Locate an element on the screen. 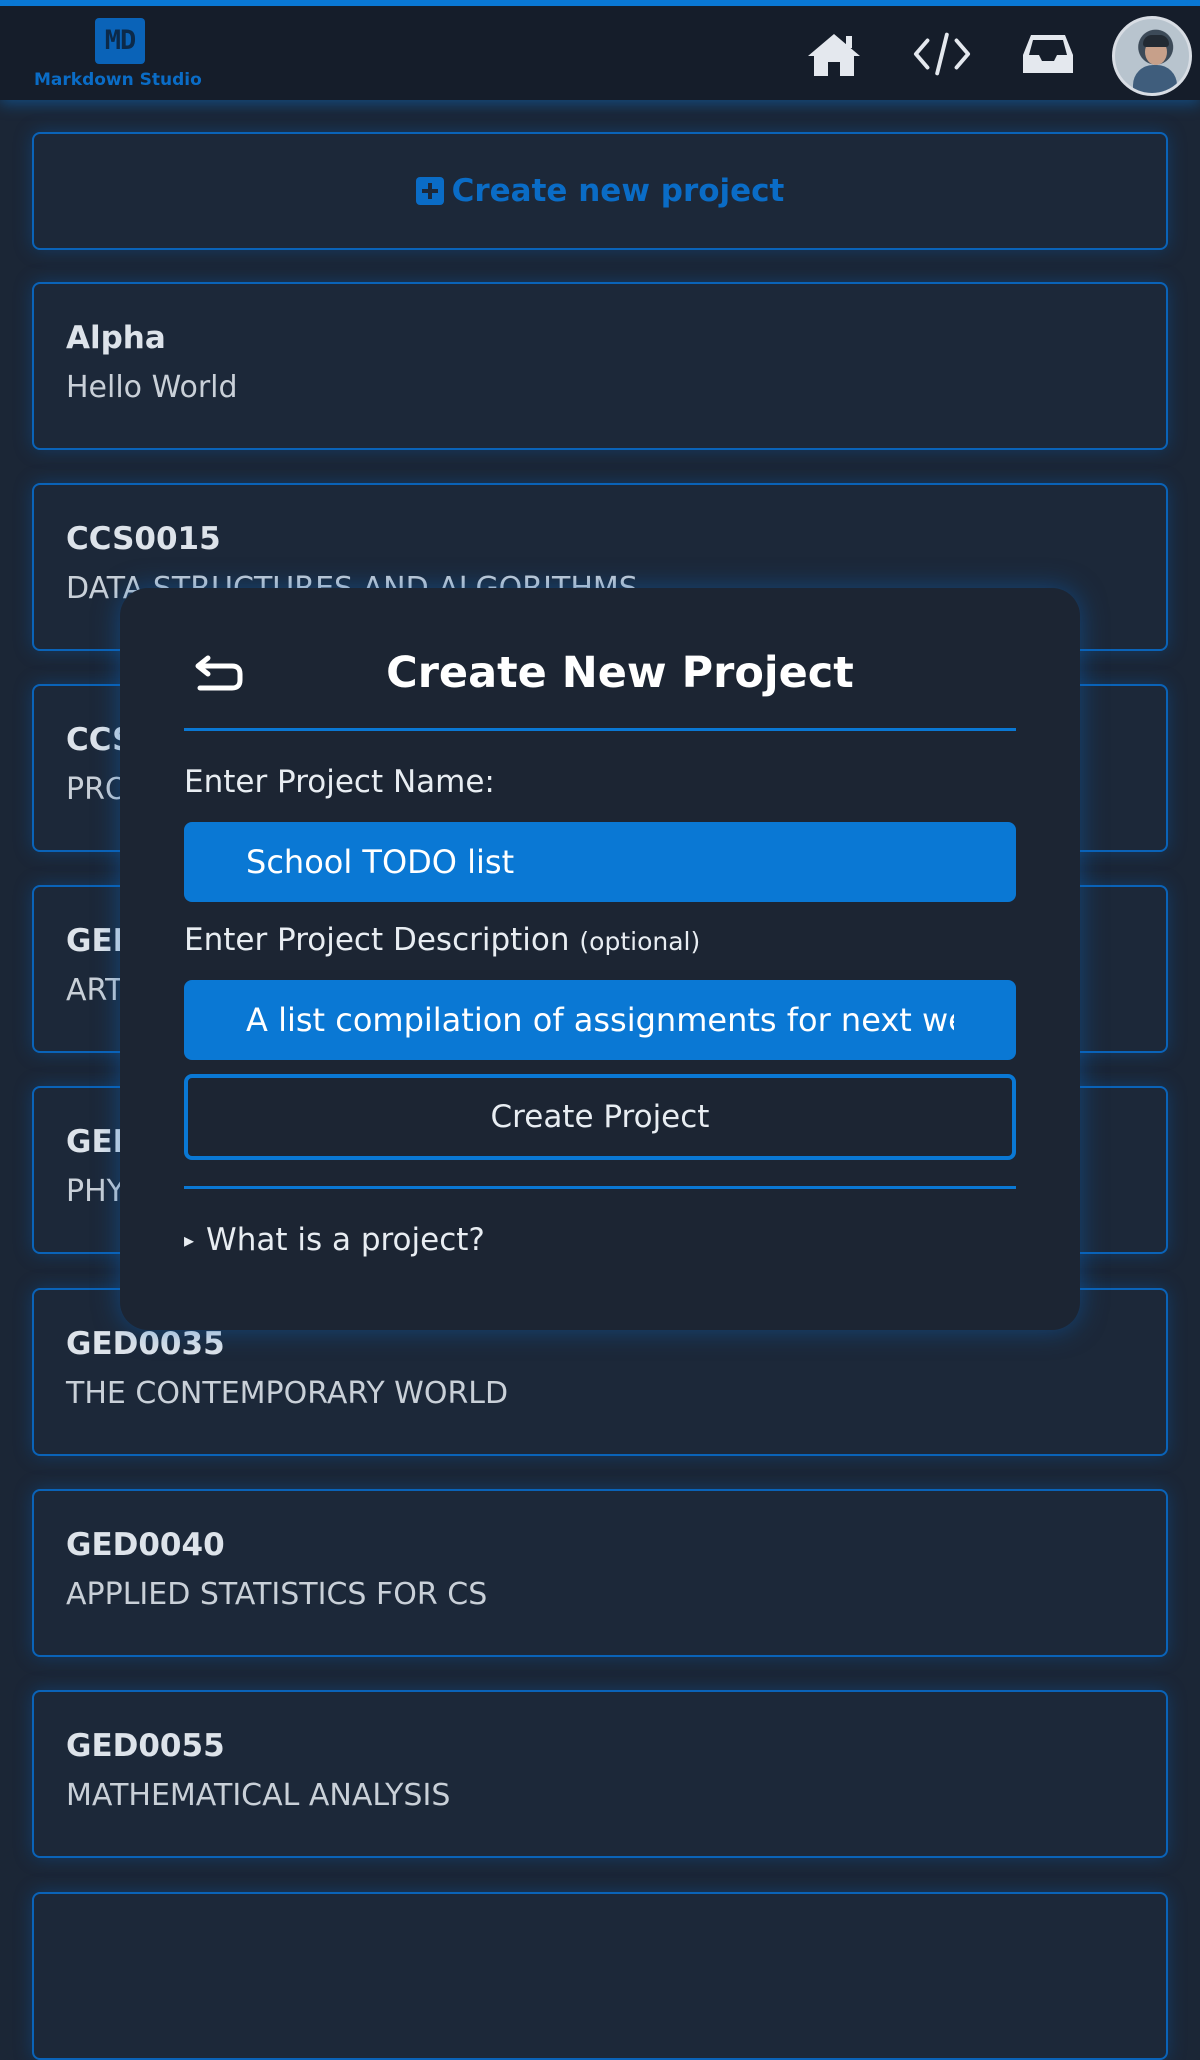 Image resolution: width=1200 pixels, height=2060 pixels. project-code: GED0040 is located at coordinates (145, 1545).